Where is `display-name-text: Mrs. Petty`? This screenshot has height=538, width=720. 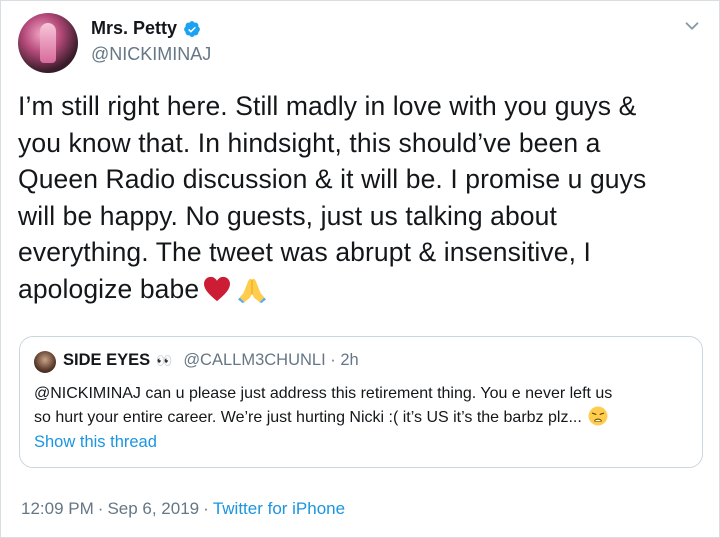
display-name-text: Mrs. Petty is located at coordinates (134, 28).